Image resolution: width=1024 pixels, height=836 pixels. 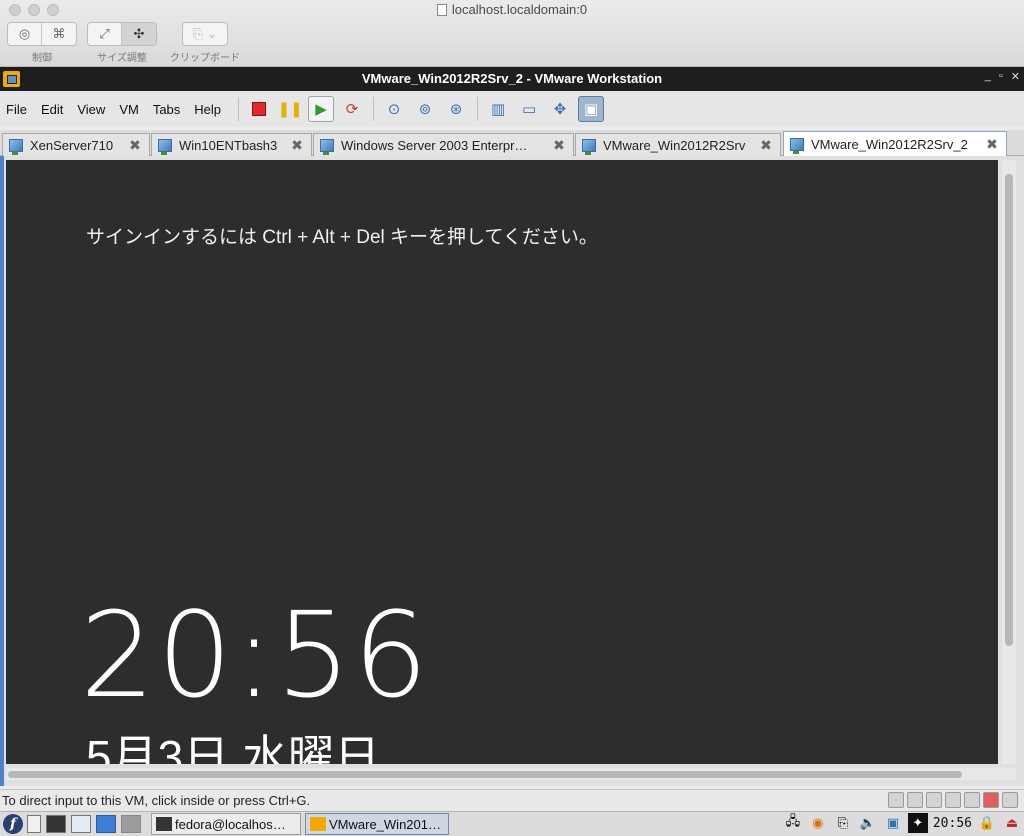 I want to click on fullscreen-icon: ▣, so click(x=591, y=109).